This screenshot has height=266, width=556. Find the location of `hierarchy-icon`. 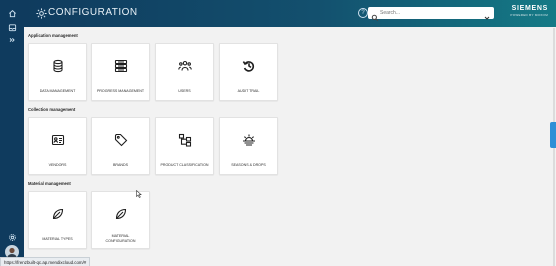

hierarchy-icon is located at coordinates (185, 140).